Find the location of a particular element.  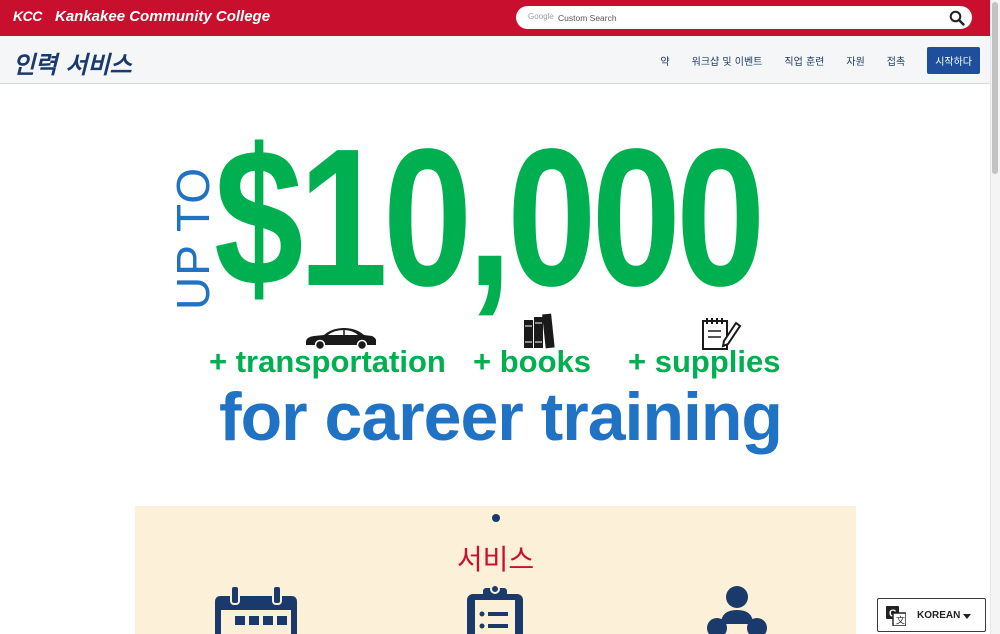

get-started-button: 시작하다 is located at coordinates (953, 60).